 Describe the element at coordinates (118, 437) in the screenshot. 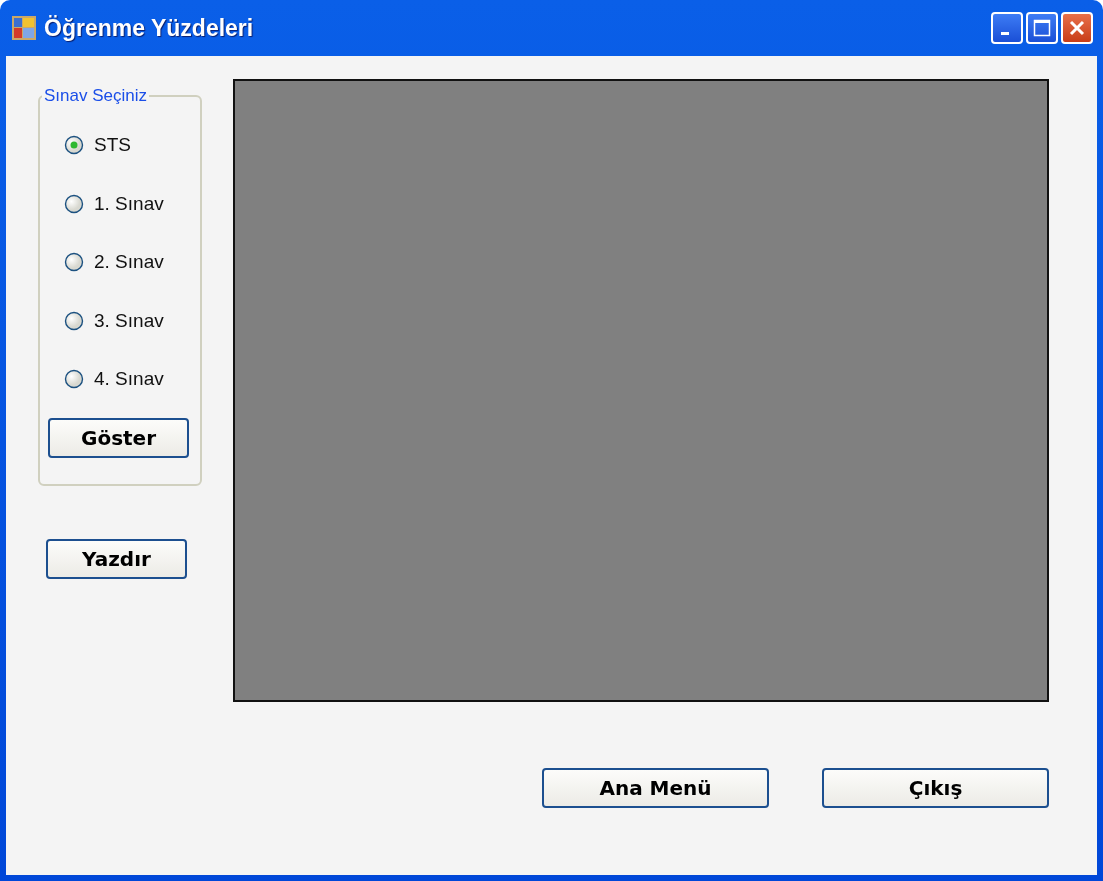

I see `show-button: Göster` at that location.